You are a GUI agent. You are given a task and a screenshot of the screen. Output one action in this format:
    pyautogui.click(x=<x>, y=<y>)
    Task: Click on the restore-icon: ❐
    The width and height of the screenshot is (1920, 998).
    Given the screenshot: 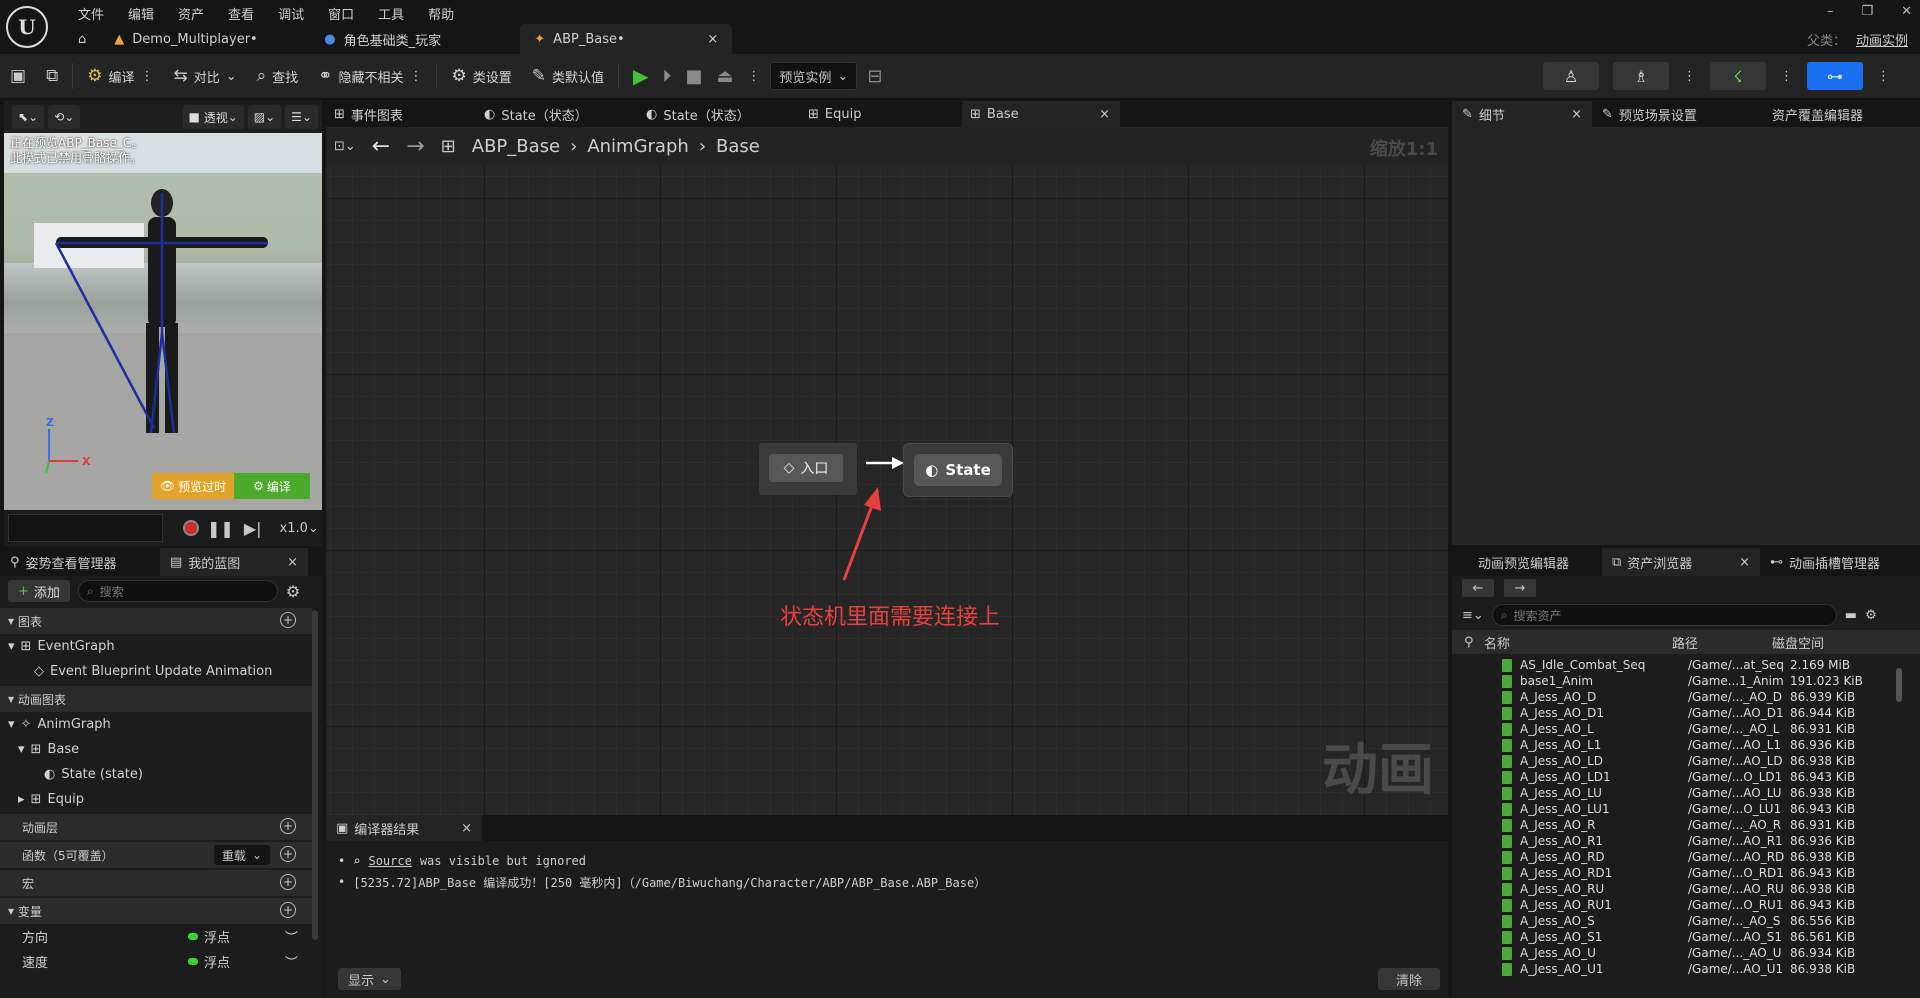 What is the action you would take?
    pyautogui.click(x=1867, y=11)
    